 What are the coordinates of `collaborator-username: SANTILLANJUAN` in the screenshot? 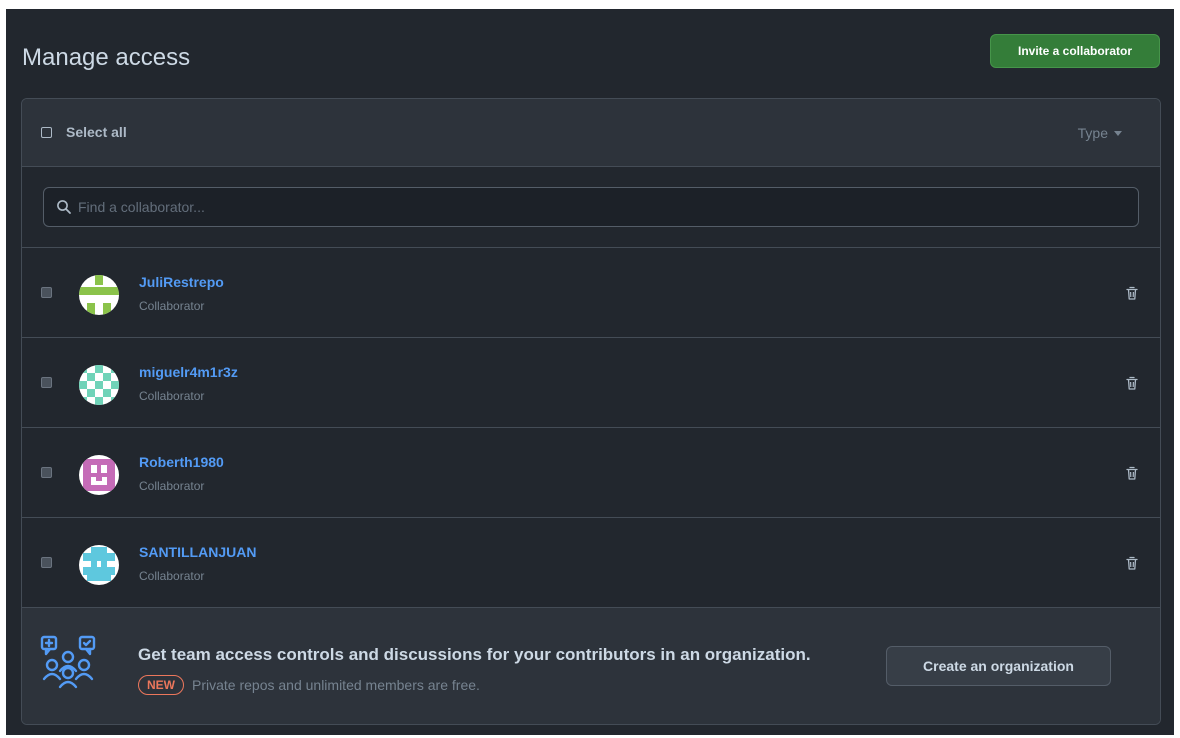 It's located at (197, 552).